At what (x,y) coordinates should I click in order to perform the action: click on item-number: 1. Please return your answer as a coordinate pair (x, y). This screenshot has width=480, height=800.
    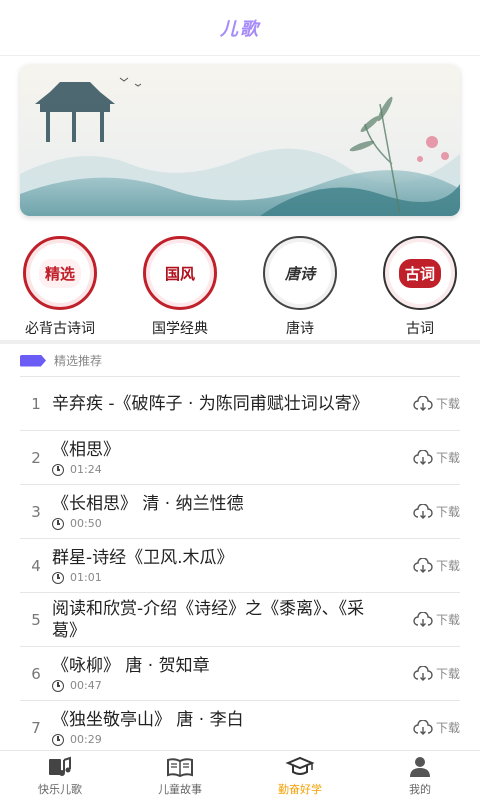
    Looking at the image, I should click on (36, 403).